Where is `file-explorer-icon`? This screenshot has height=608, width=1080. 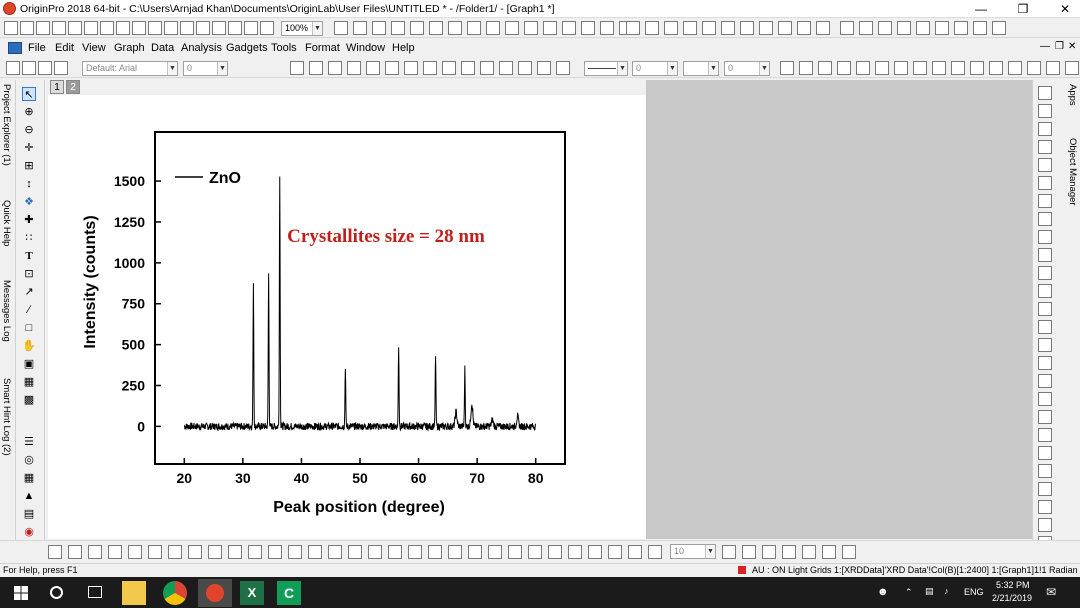 file-explorer-icon is located at coordinates (134, 593).